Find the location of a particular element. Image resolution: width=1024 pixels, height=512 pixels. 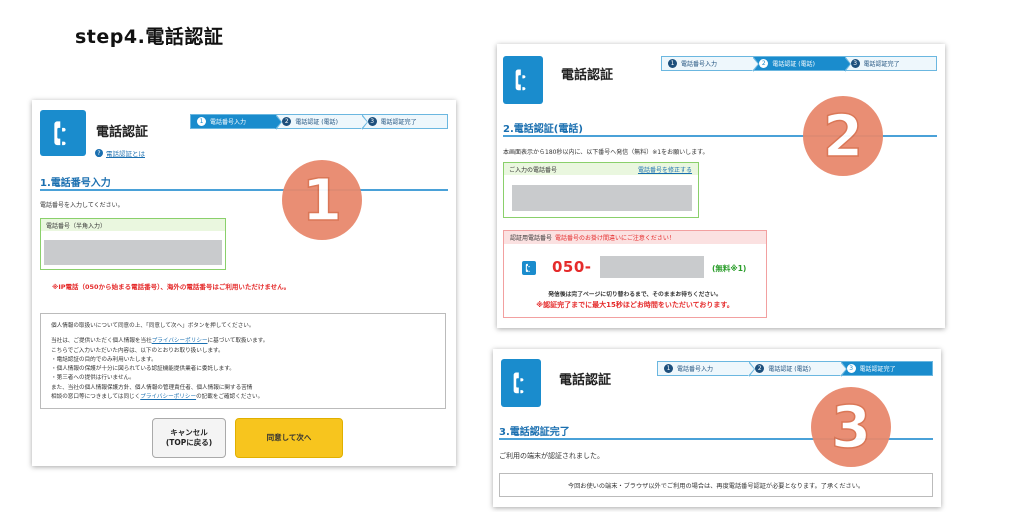

step-badge-1: 1 is located at coordinates (322, 200).